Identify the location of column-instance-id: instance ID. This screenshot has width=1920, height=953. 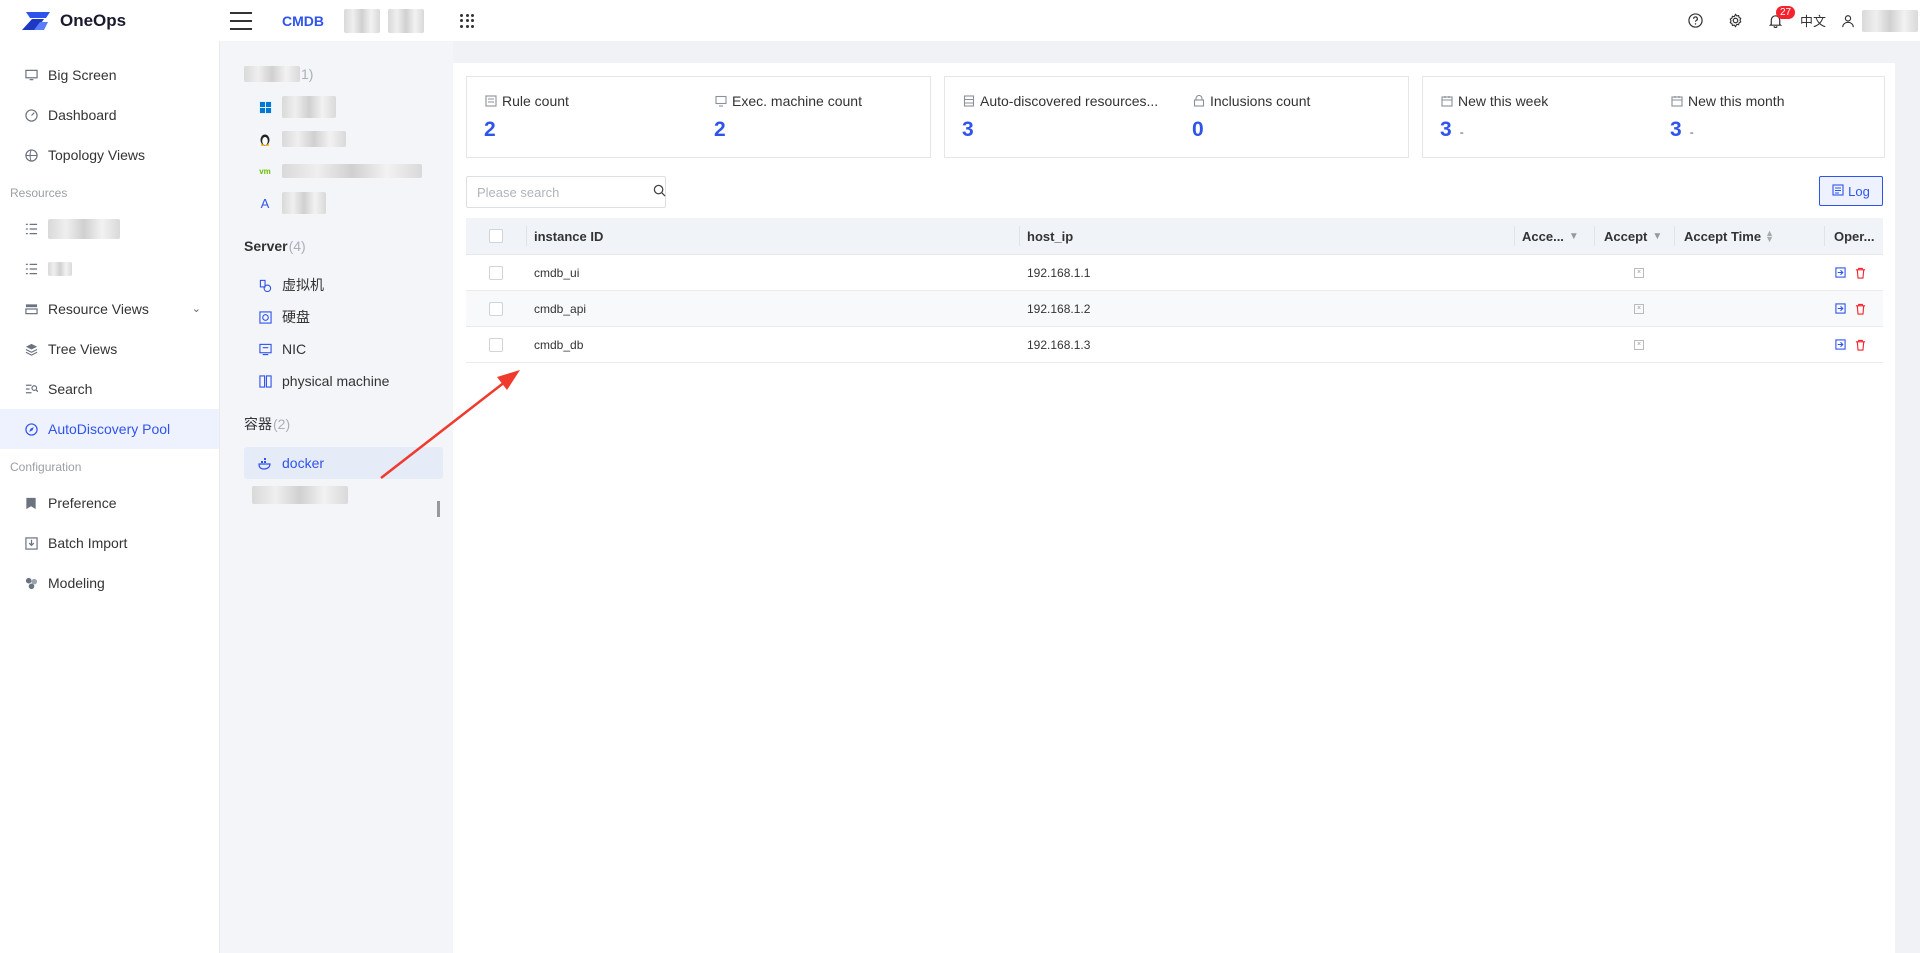
(772, 236).